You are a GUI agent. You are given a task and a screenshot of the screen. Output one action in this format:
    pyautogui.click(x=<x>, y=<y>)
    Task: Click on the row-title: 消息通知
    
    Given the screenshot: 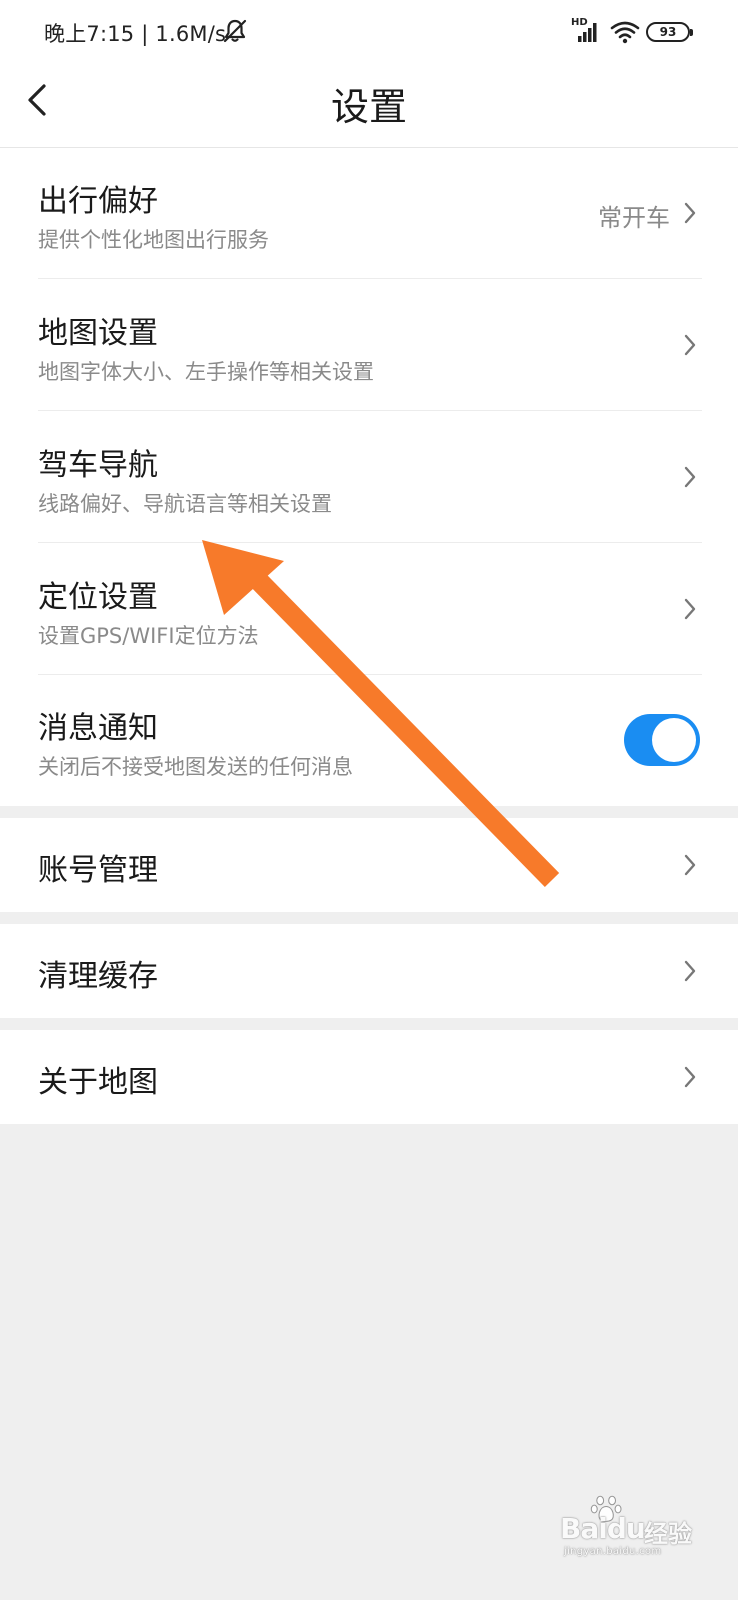 What is the action you would take?
    pyautogui.click(x=98, y=728)
    